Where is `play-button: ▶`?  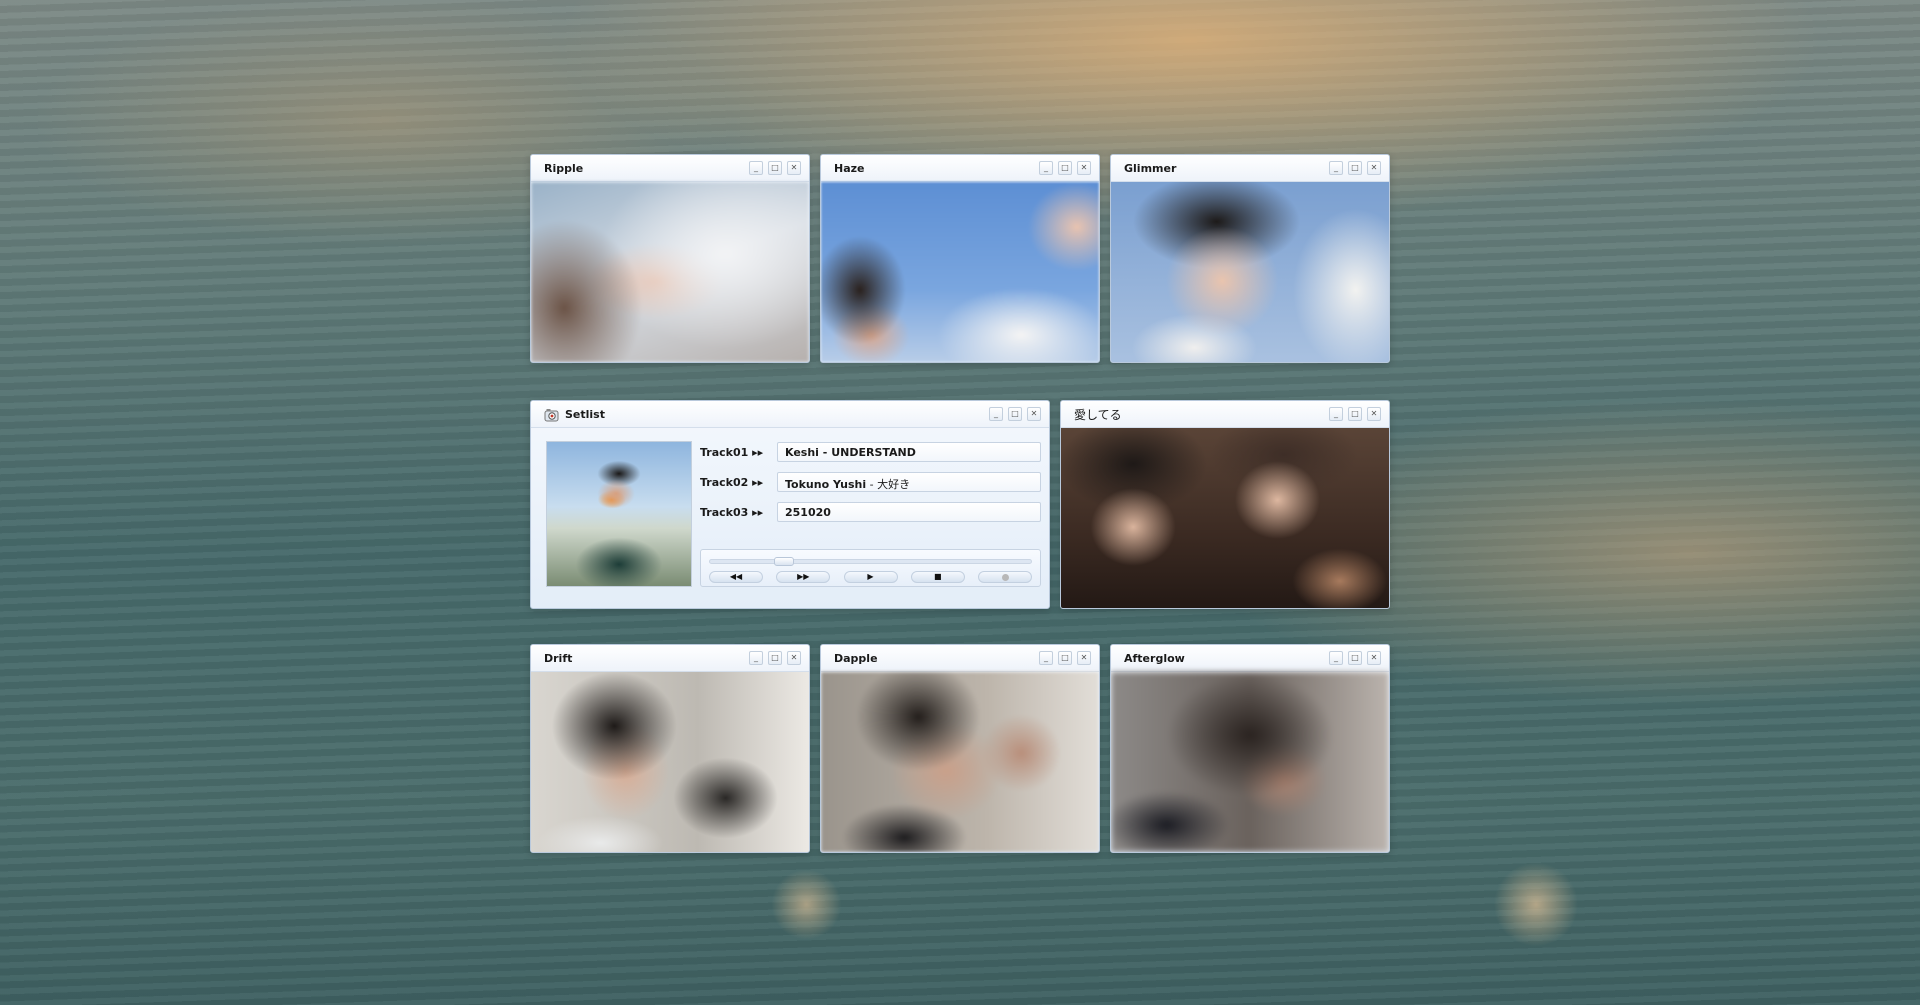
play-button: ▶ is located at coordinates (870, 577).